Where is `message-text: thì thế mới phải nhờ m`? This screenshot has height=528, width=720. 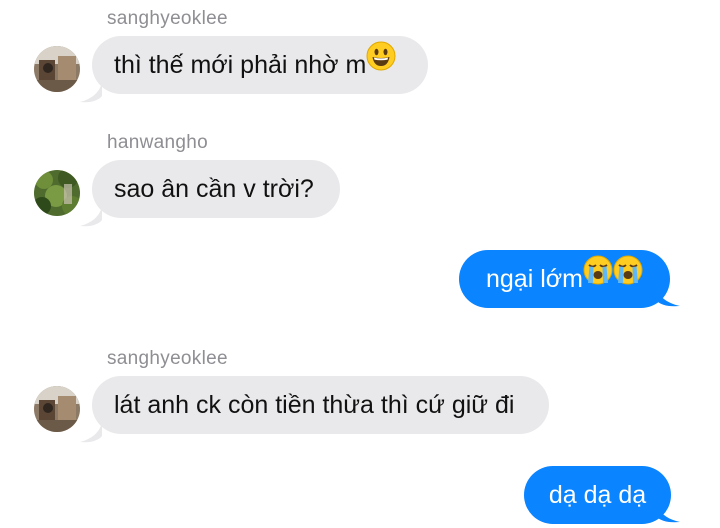
message-text: thì thế mới phải nhờ m is located at coordinates (240, 65).